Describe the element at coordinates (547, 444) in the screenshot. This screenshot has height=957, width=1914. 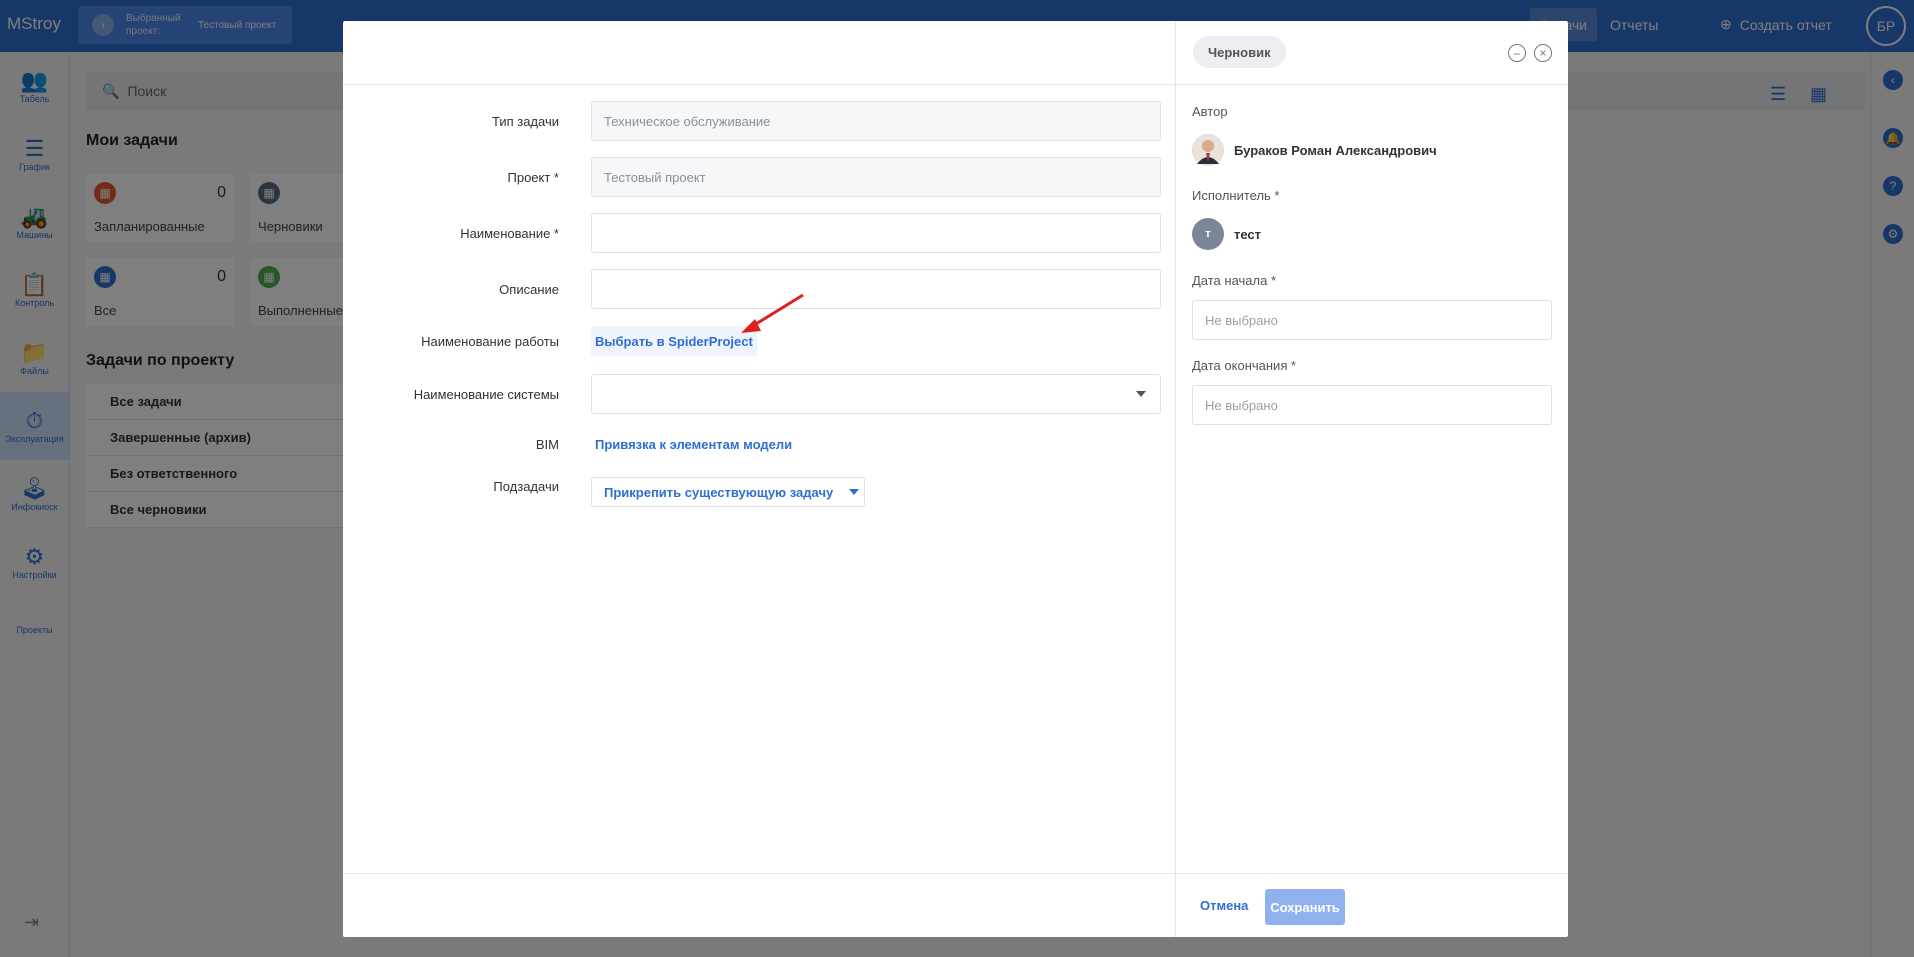
I see `bim-label: BIM` at that location.